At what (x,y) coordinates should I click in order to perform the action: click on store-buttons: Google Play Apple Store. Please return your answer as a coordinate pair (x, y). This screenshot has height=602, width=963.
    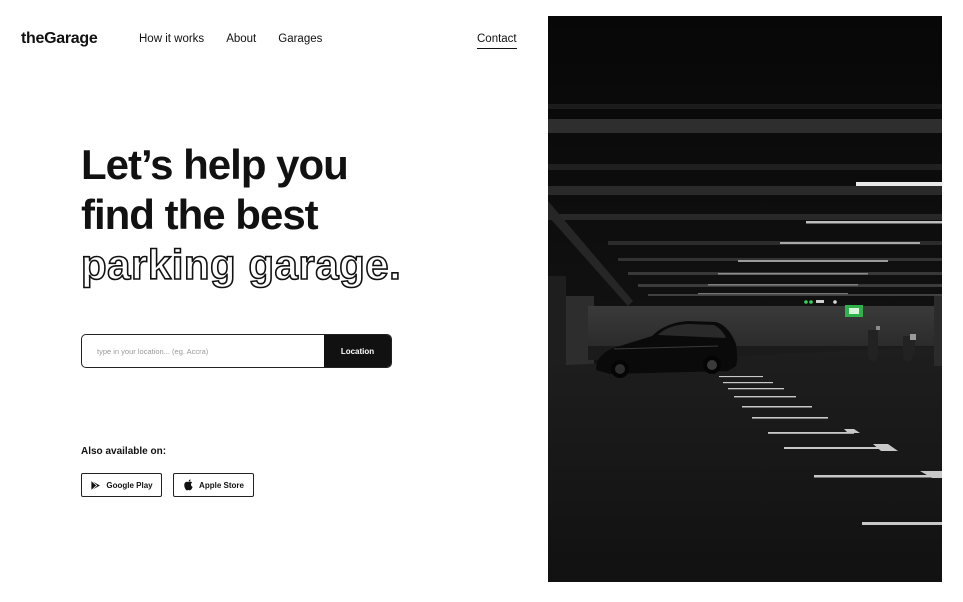
    Looking at the image, I should click on (167, 485).